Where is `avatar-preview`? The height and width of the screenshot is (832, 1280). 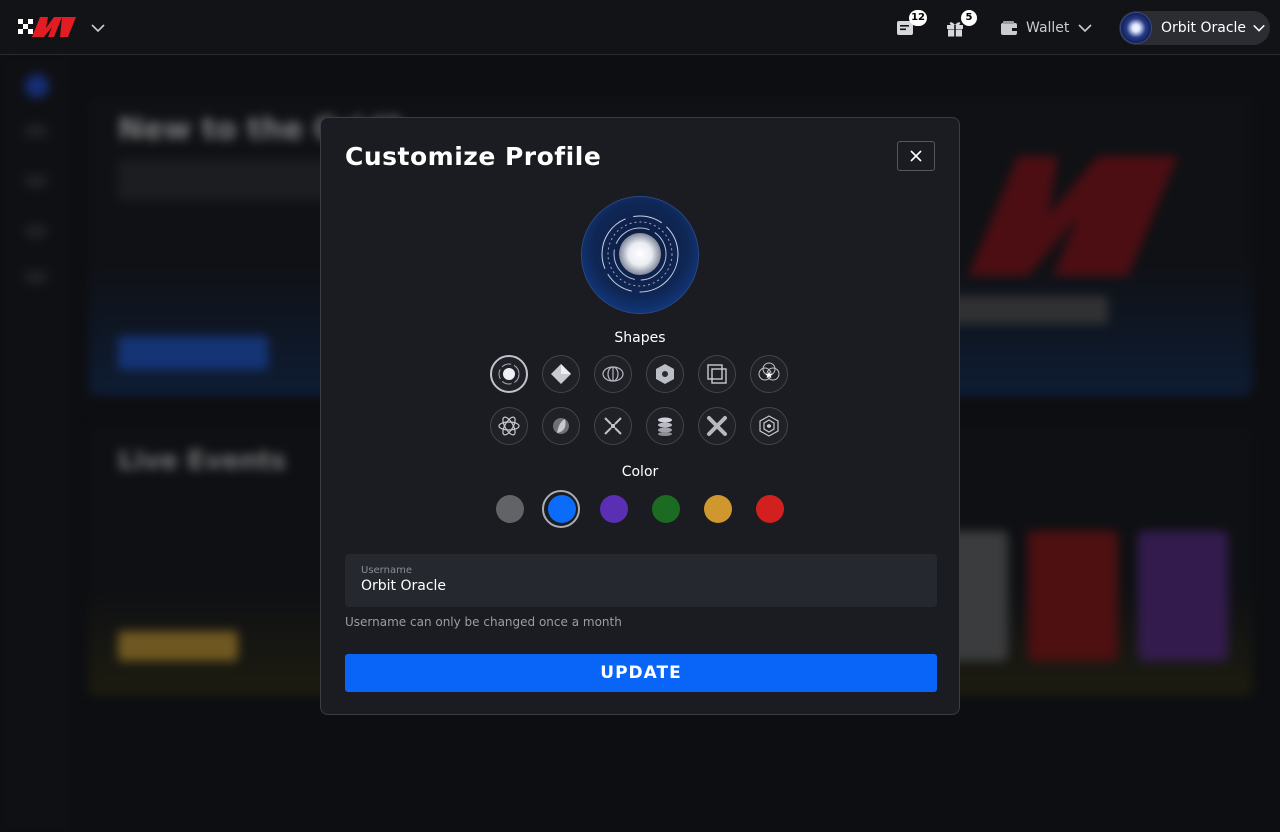 avatar-preview is located at coordinates (640, 255).